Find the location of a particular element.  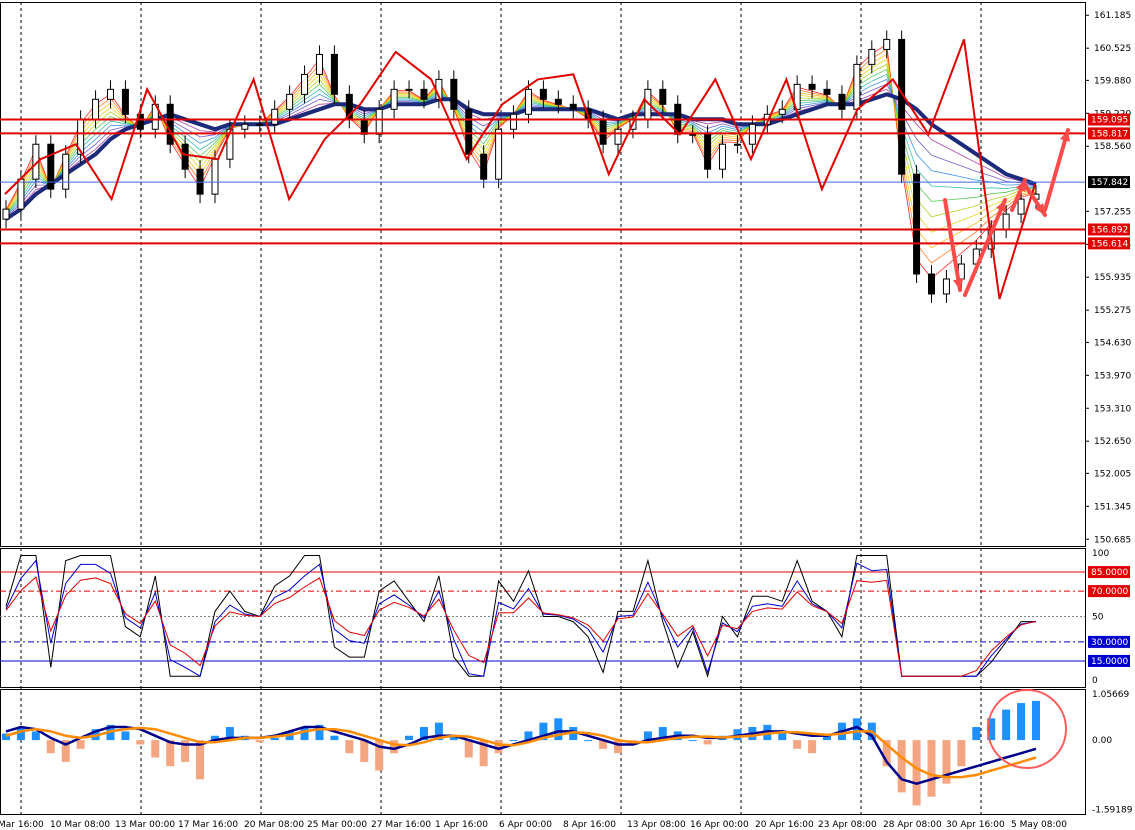

price-tick-label: 161.185 is located at coordinates (1112, 16).